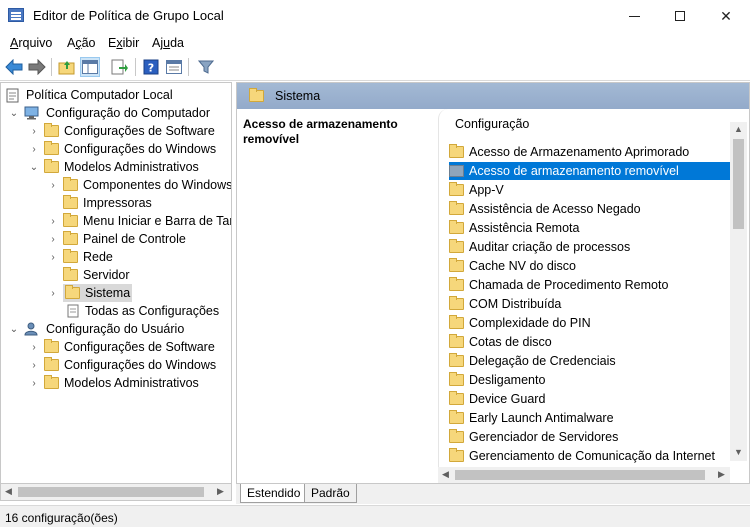  What do you see at coordinates (206, 67) in the screenshot?
I see `filter-button` at bounding box center [206, 67].